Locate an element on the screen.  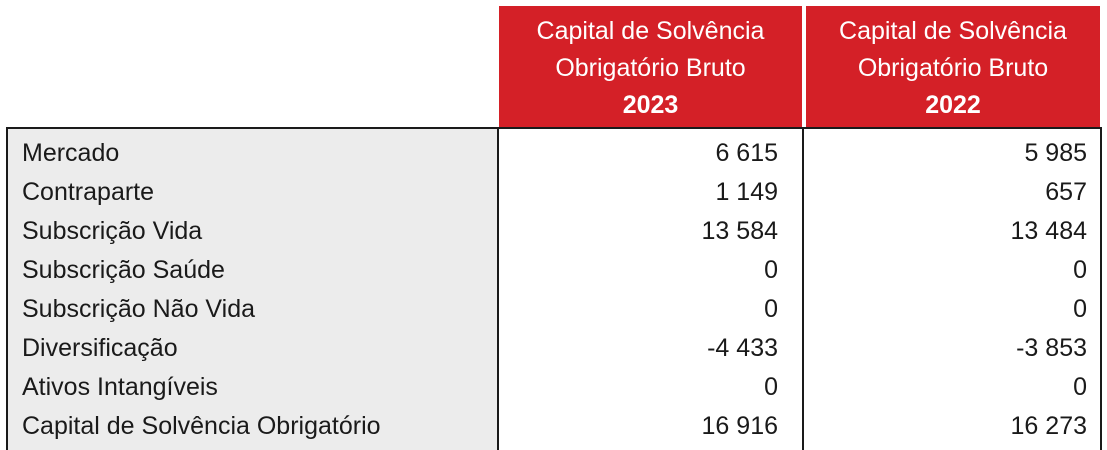
table-row: Ativos Intangíveis 0 0 is located at coordinates (553, 387).